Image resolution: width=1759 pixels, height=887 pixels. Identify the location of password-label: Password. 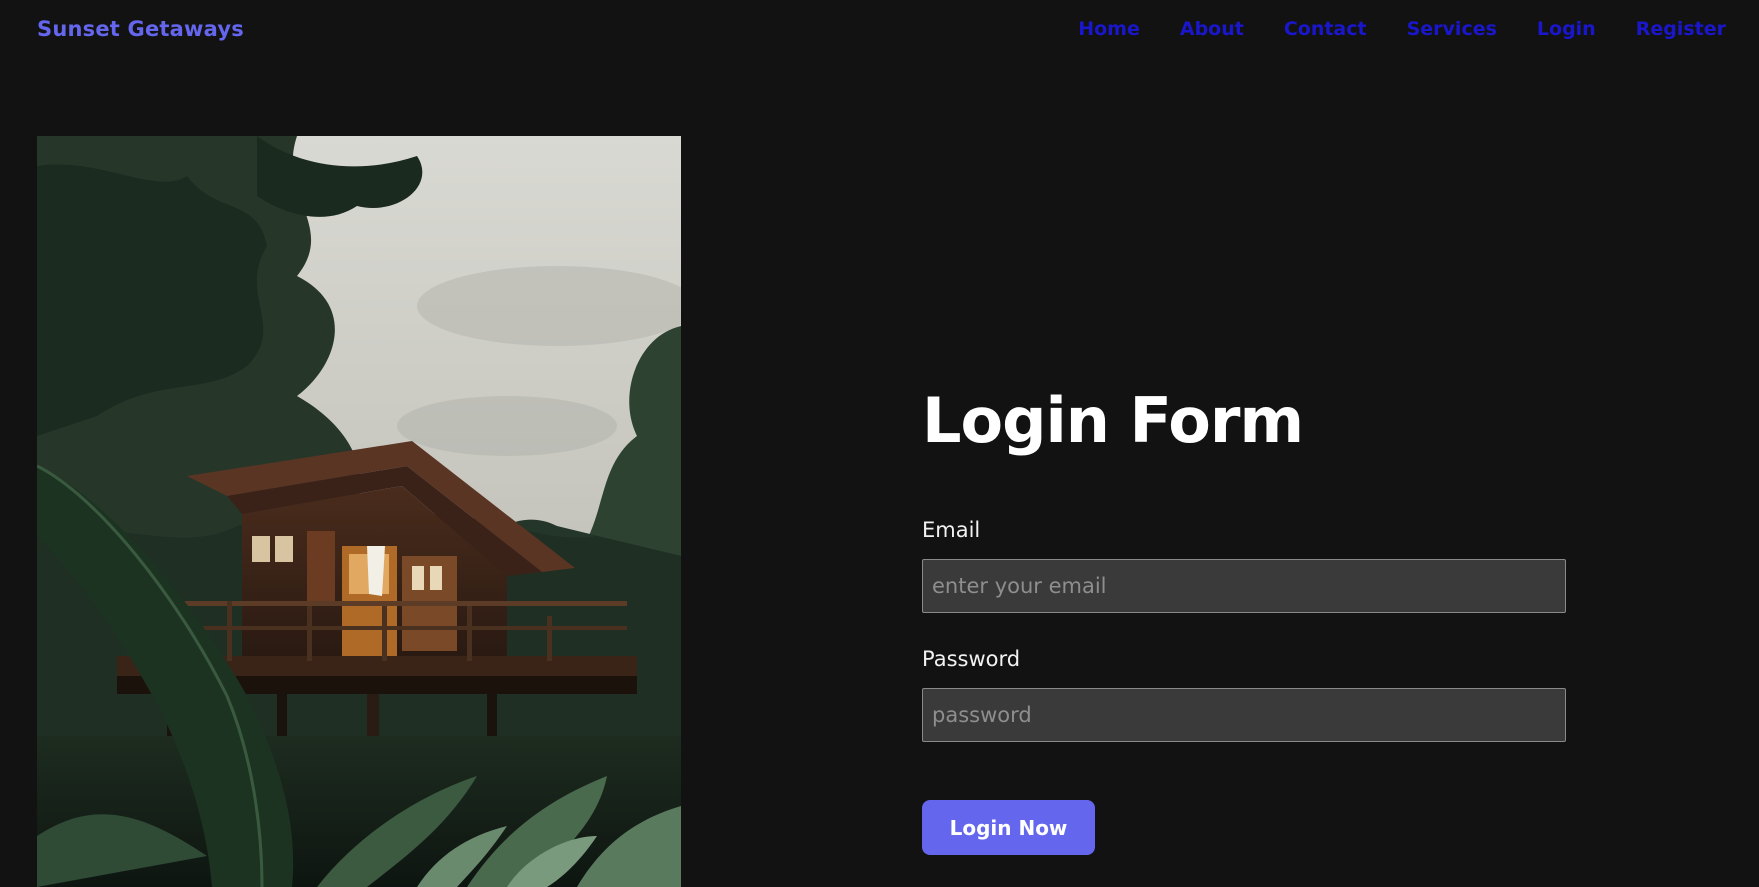
(971, 659).